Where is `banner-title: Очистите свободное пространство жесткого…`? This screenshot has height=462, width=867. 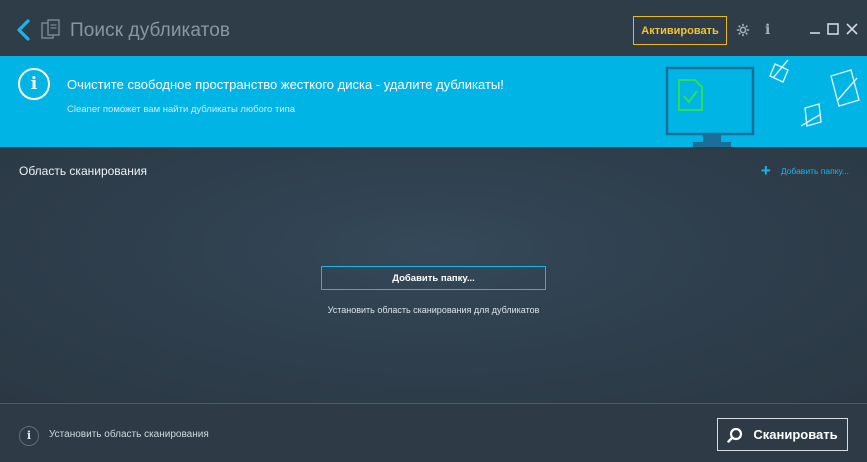 banner-title: Очистите свободное пространство жесткого… is located at coordinates (285, 84).